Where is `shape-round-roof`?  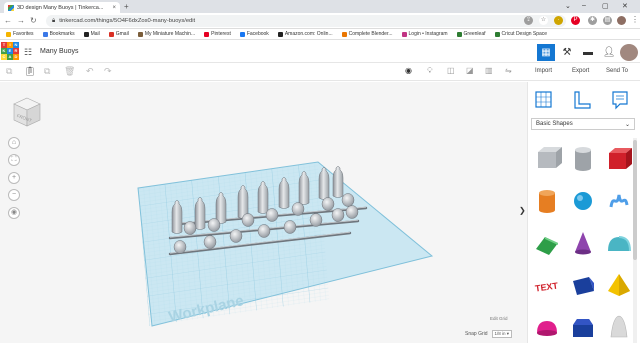
shape-round-roof is located at coordinates (619, 243).